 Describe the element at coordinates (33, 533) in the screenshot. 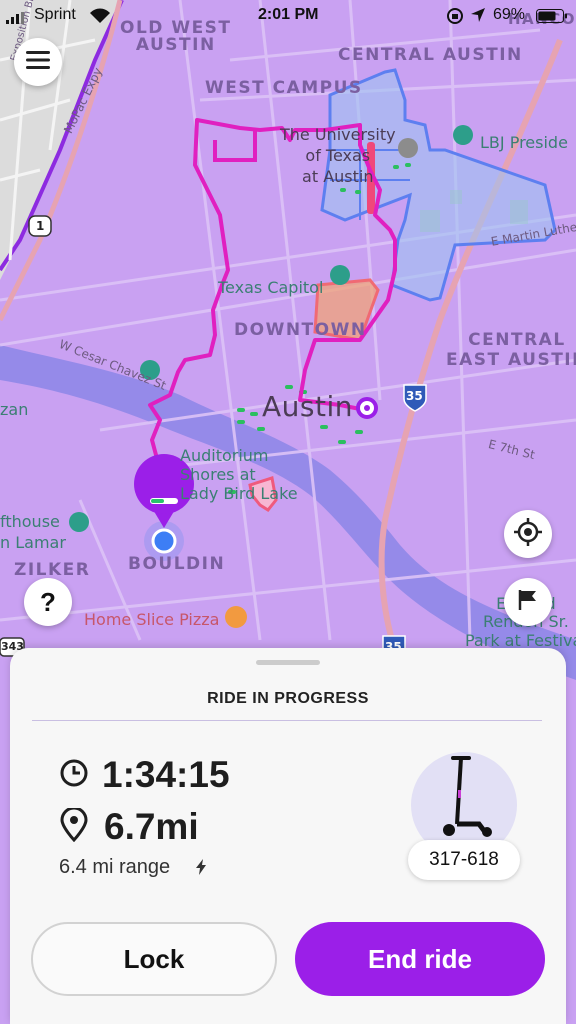

I see `poi-firehouse-lamar: fthouse n Lamar` at that location.